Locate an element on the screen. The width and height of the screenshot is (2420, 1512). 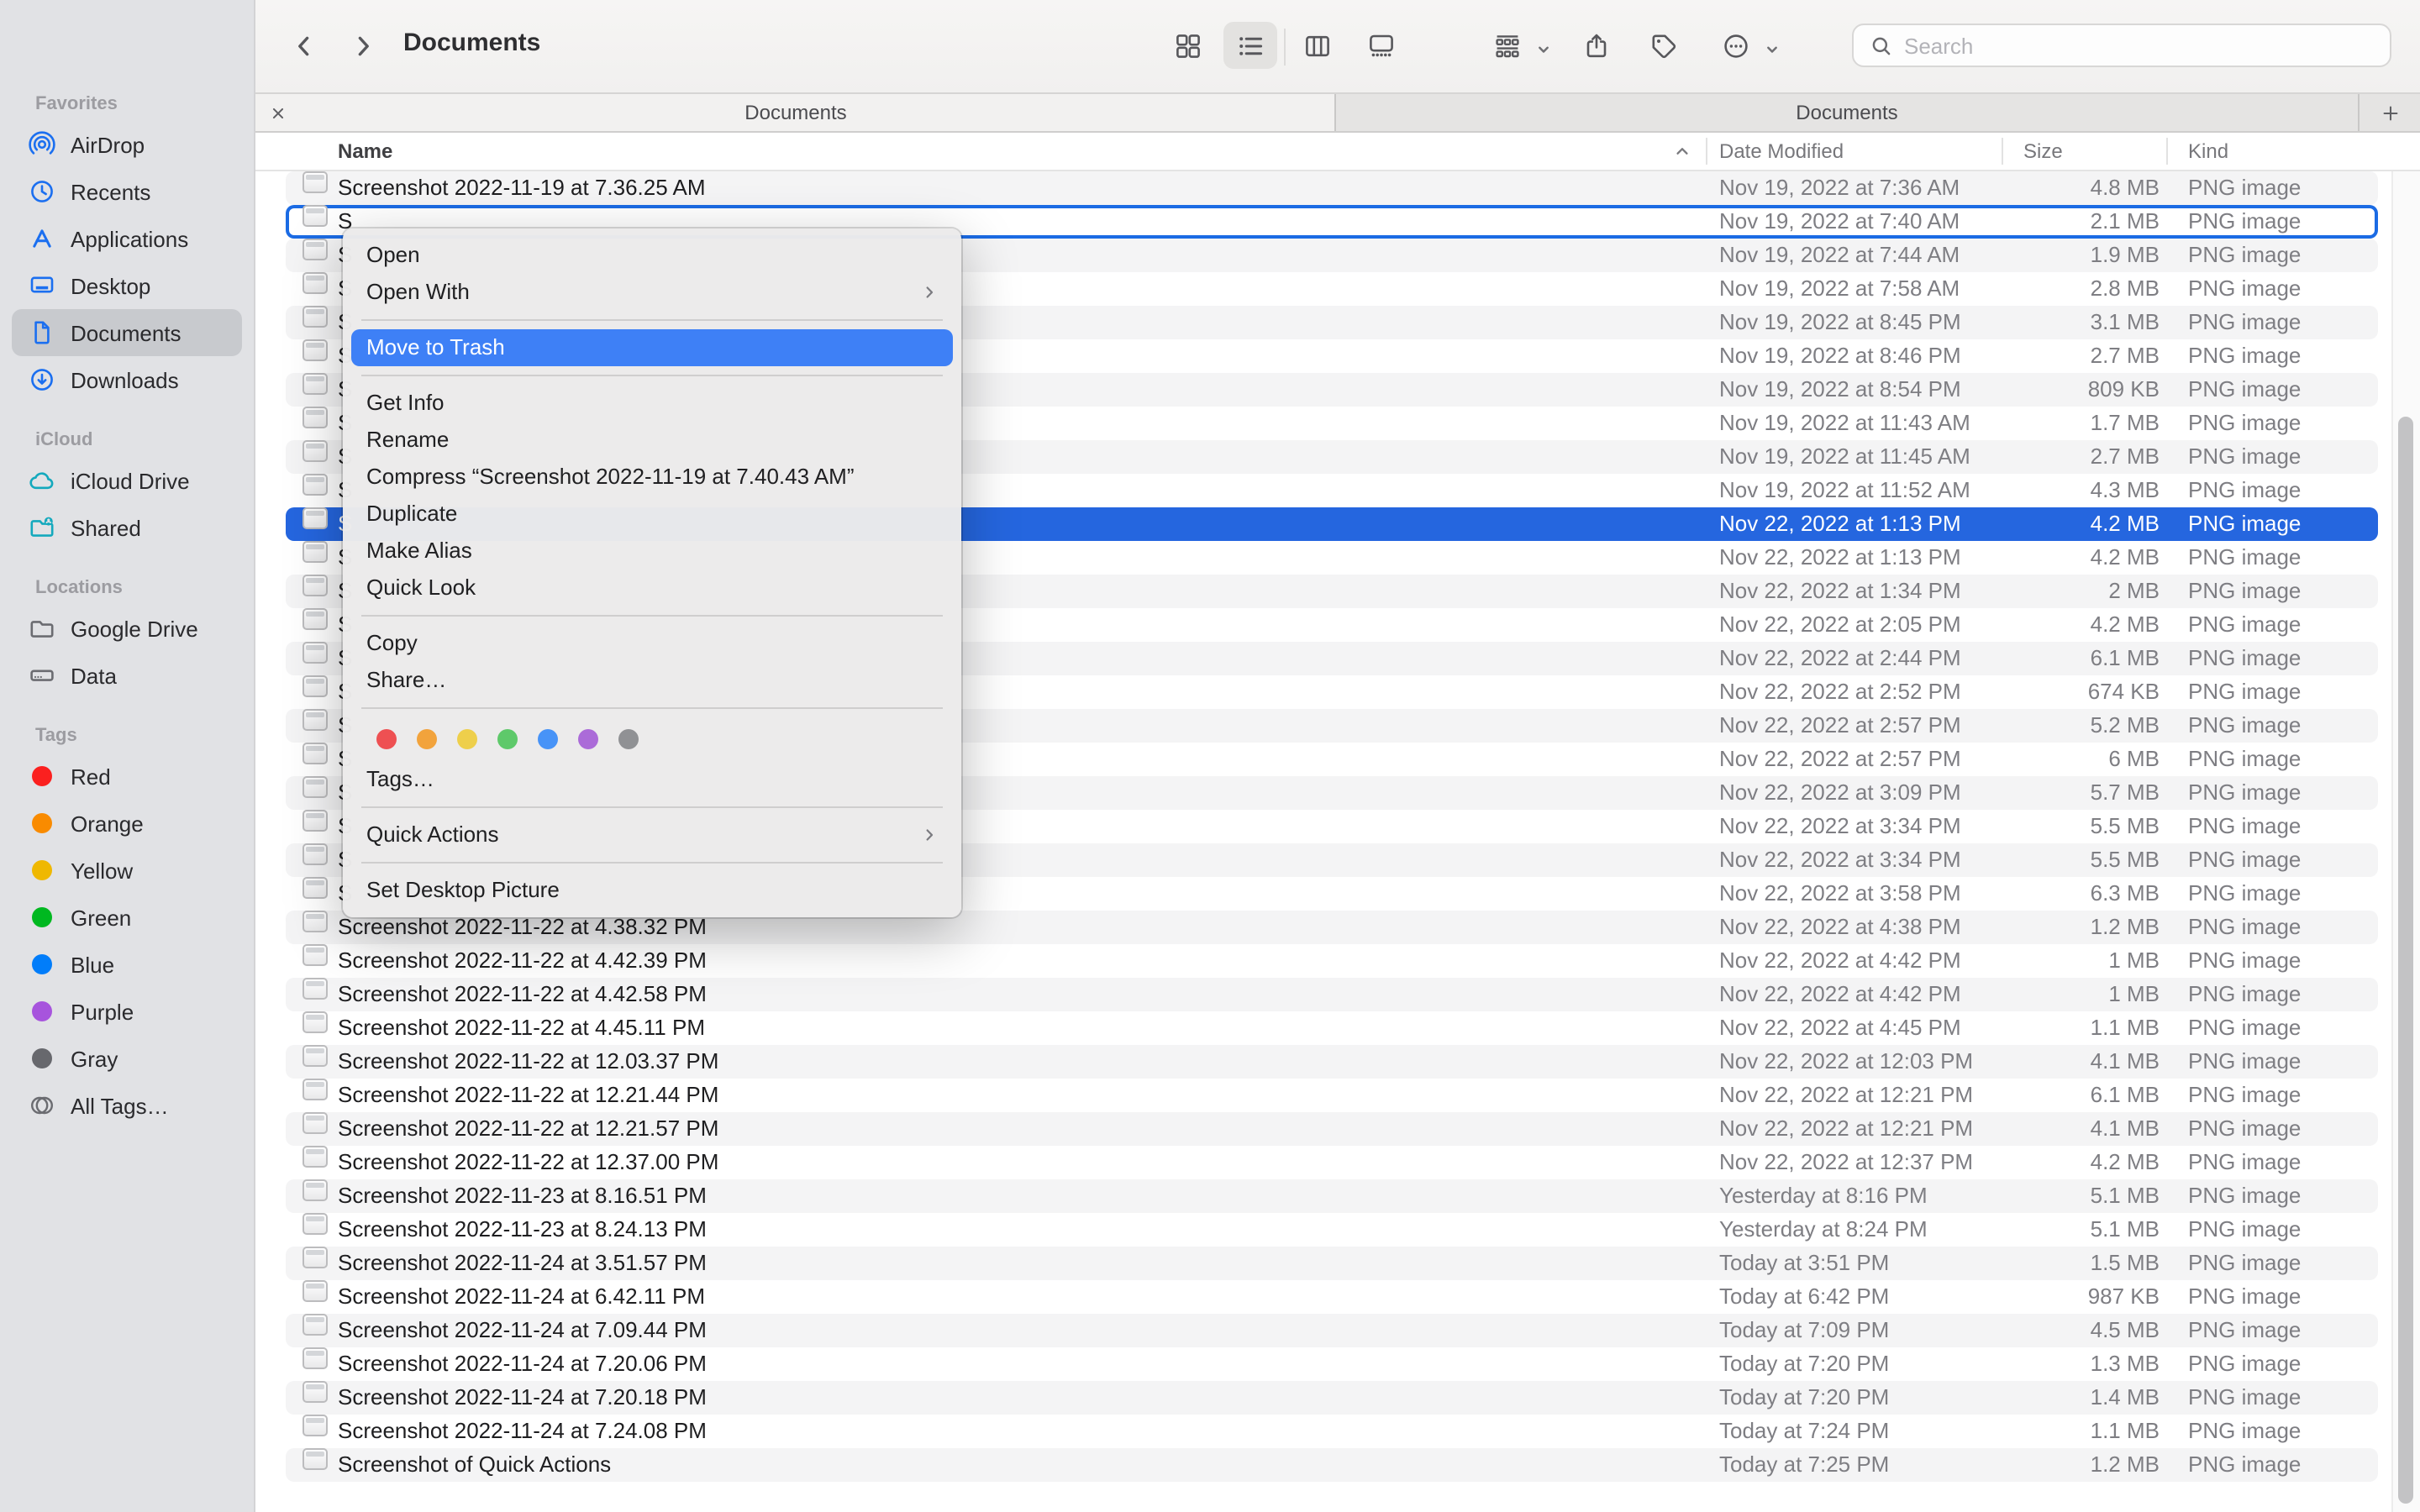
column-header-size: Size is located at coordinates (2043, 151).